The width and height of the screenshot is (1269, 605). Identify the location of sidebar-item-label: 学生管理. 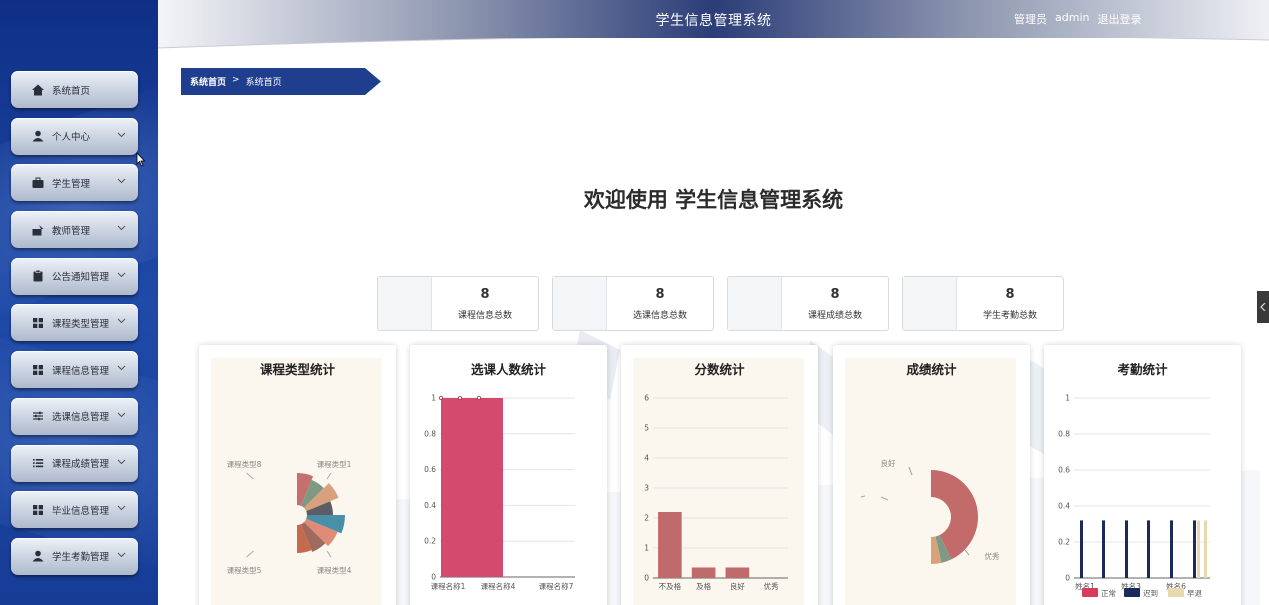
(71, 184).